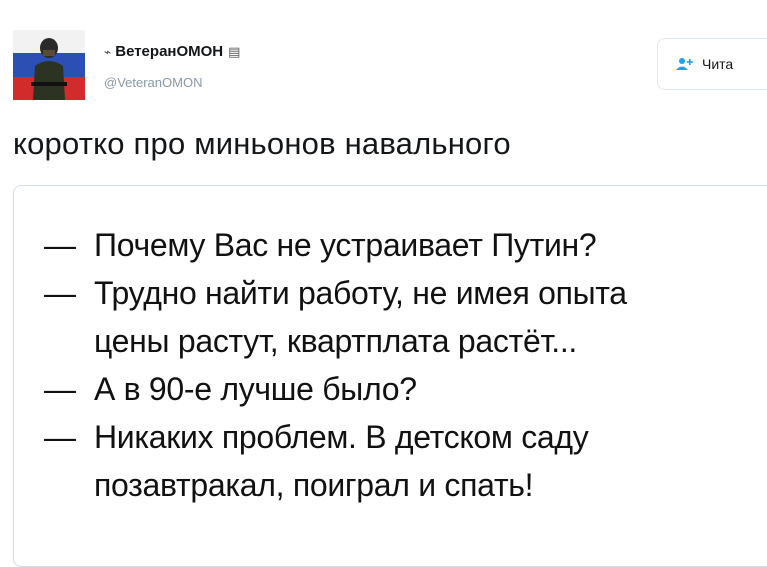  Describe the element at coordinates (49, 69) in the screenshot. I see `soldier-icon` at that location.